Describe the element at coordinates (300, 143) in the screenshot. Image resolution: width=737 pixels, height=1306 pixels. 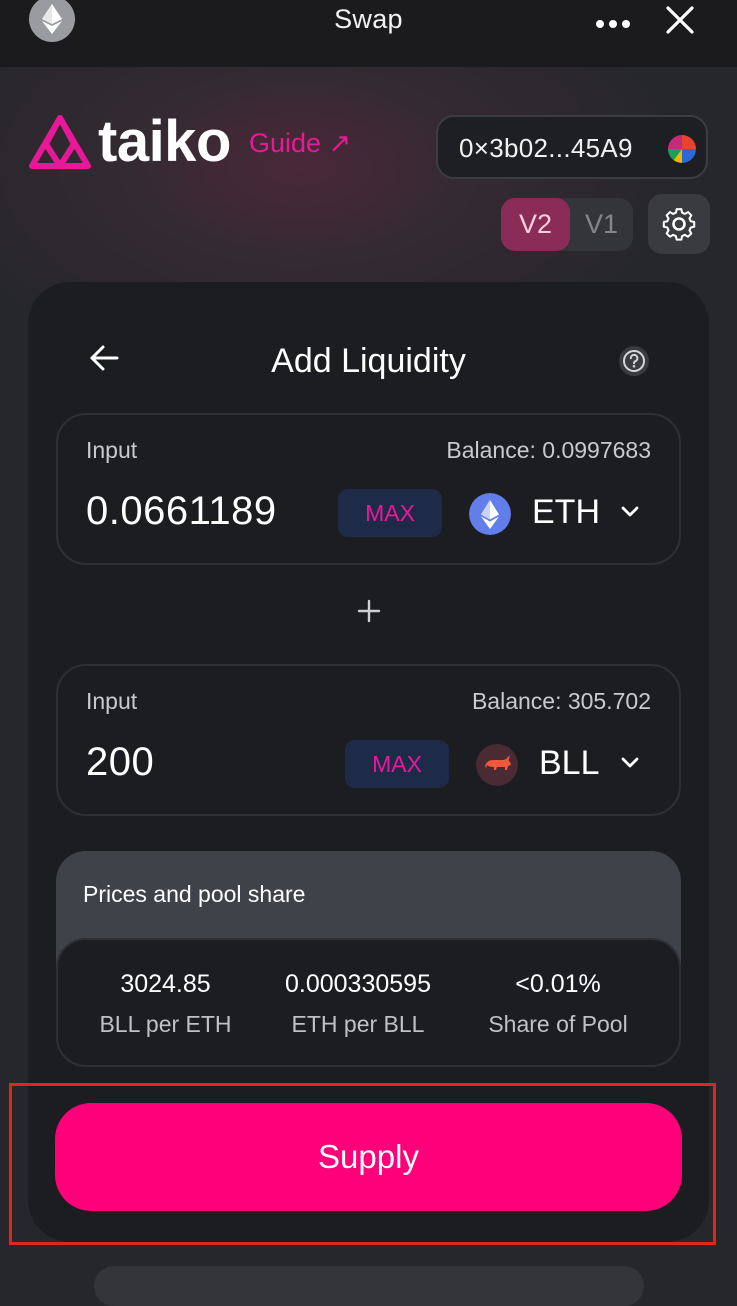
I see `guide-link: Guide ↗` at that location.